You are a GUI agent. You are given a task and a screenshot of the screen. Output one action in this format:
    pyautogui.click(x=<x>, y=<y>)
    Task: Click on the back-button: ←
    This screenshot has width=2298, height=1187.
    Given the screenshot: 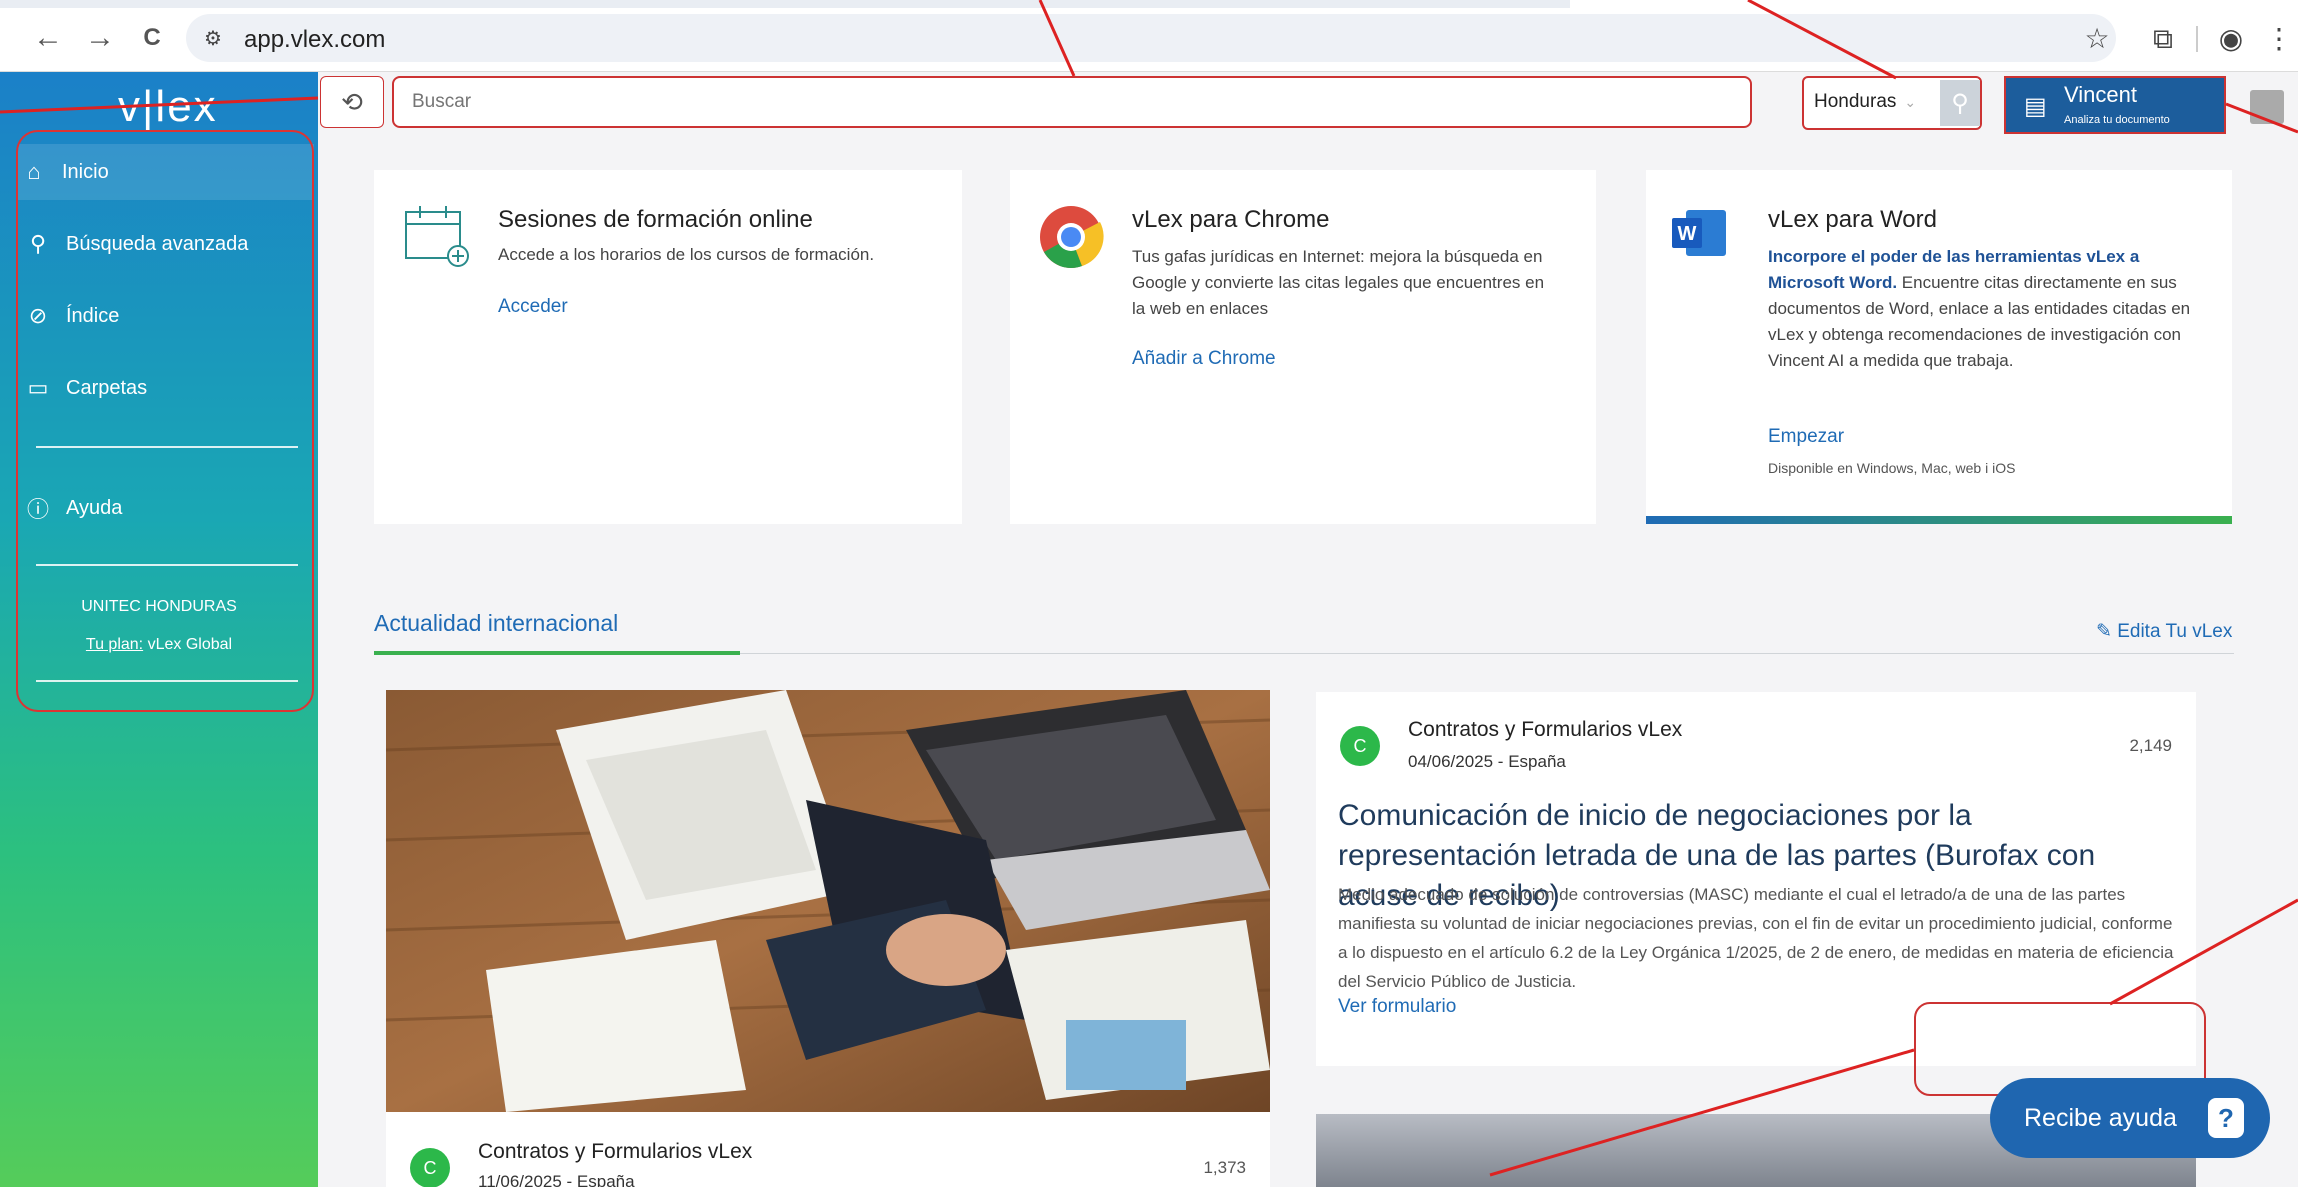 What is the action you would take?
    pyautogui.click(x=48, y=38)
    